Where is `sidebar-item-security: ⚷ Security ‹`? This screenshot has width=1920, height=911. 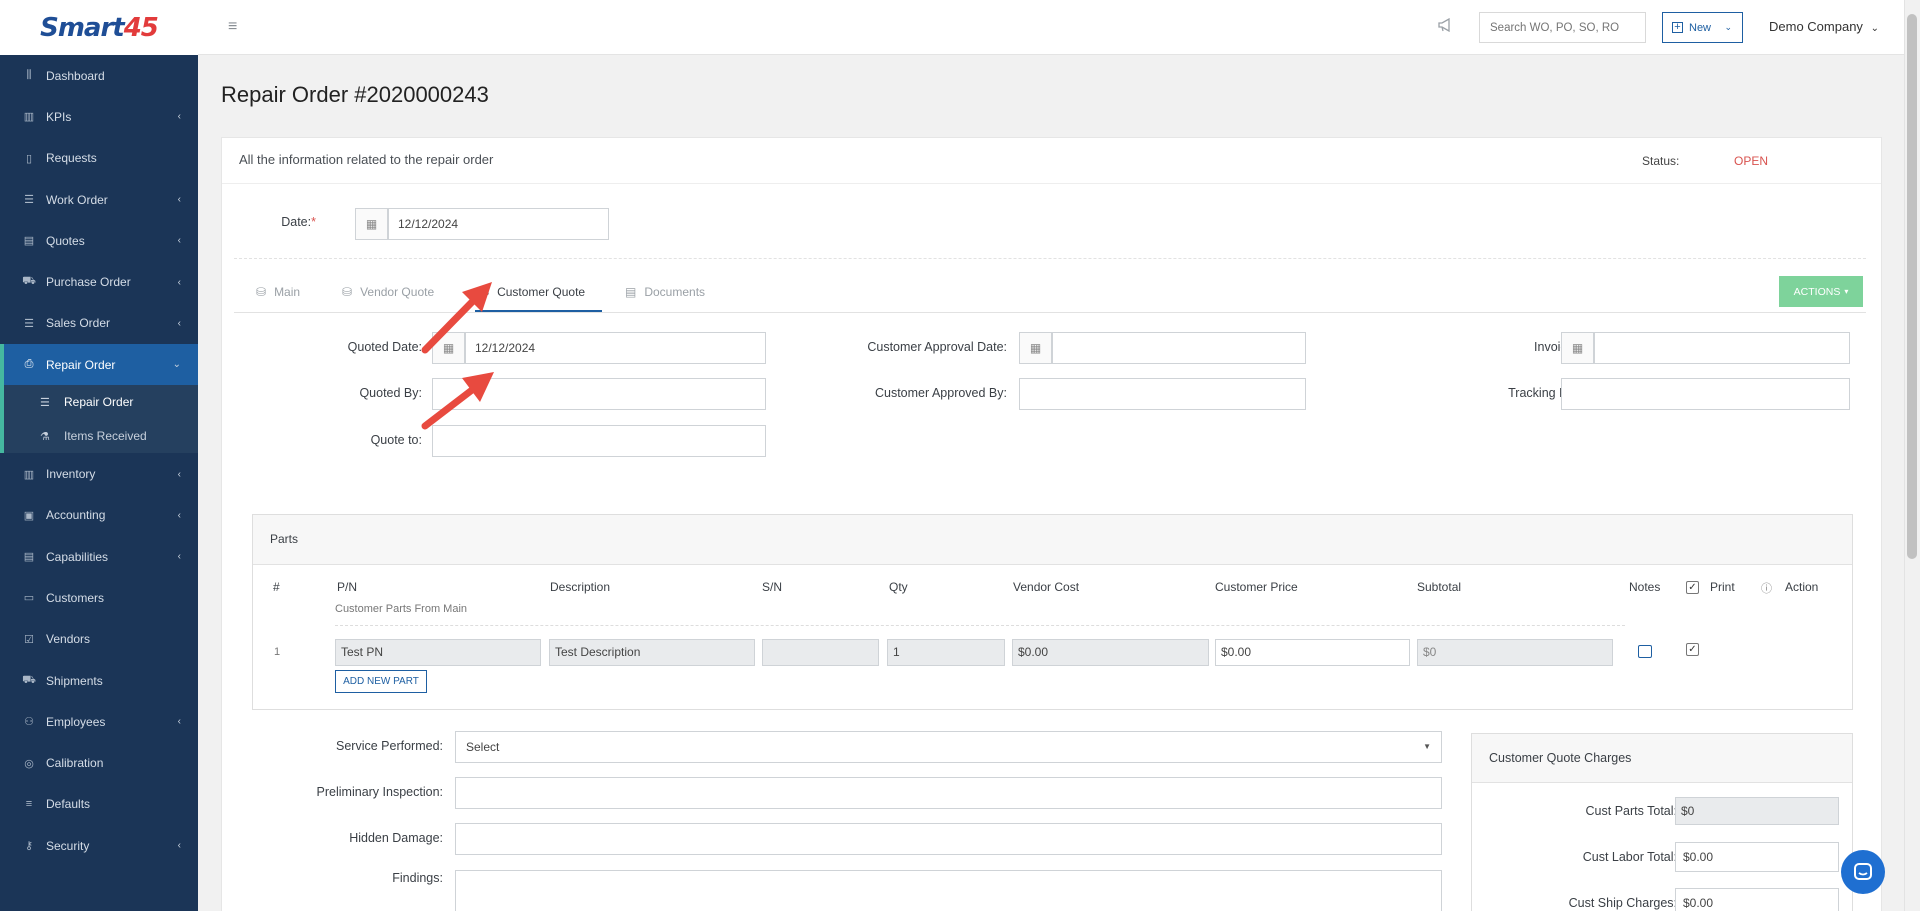
sidebar-item-security: ⚷ Security ‹ is located at coordinates (99, 845).